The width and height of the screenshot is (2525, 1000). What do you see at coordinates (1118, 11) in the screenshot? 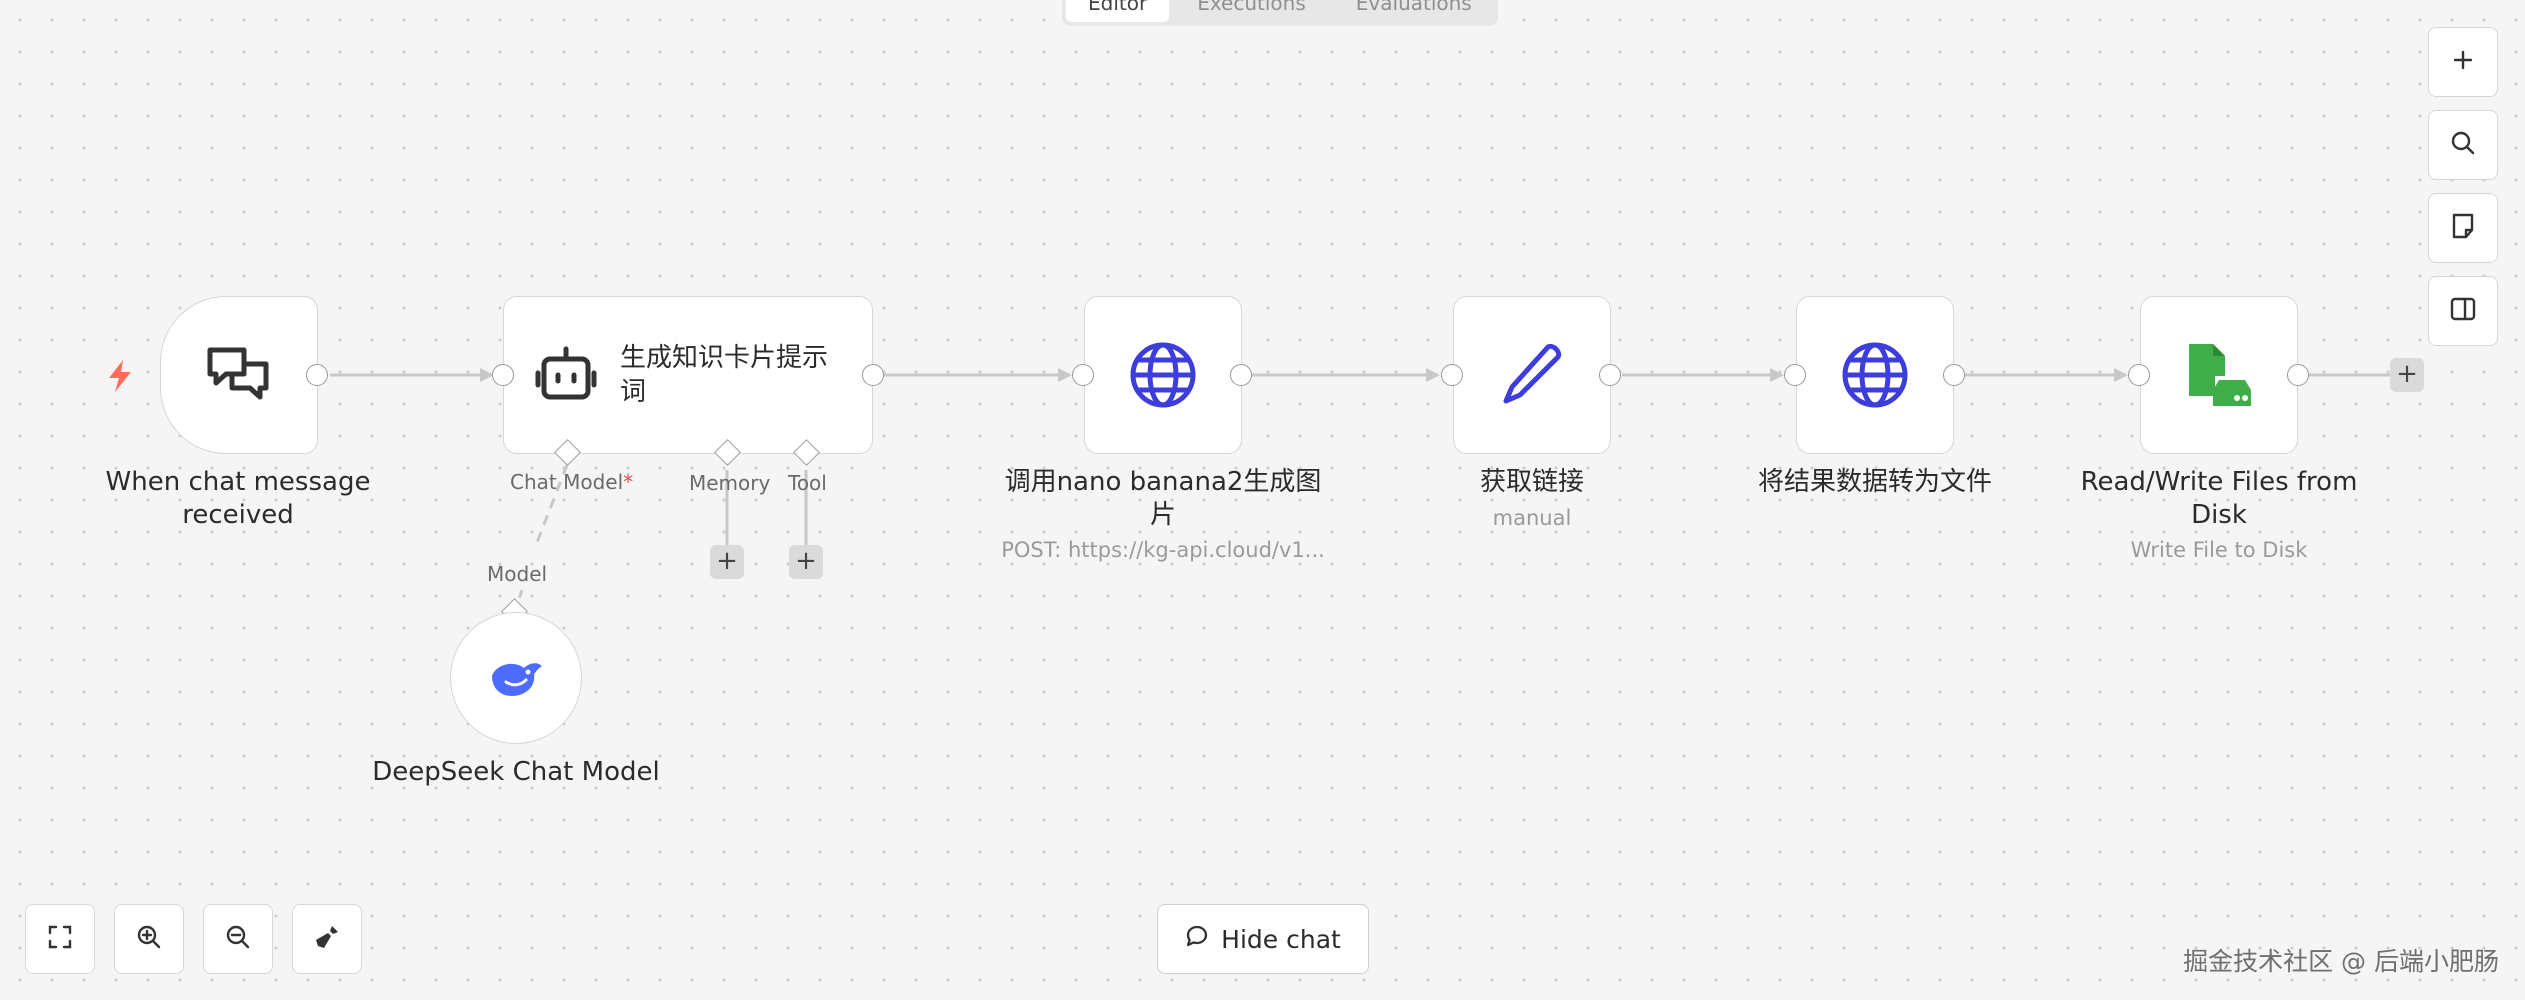
I see `tab-editor: Editor` at bounding box center [1118, 11].